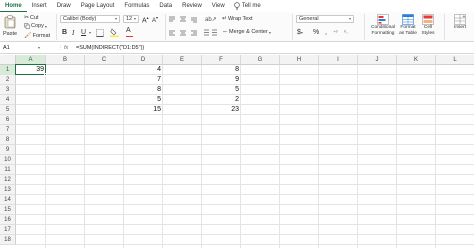 Image resolution: width=474 pixels, height=248 pixels. What do you see at coordinates (145, 19) in the screenshot?
I see `increase-font-size-button: A▴` at bounding box center [145, 19].